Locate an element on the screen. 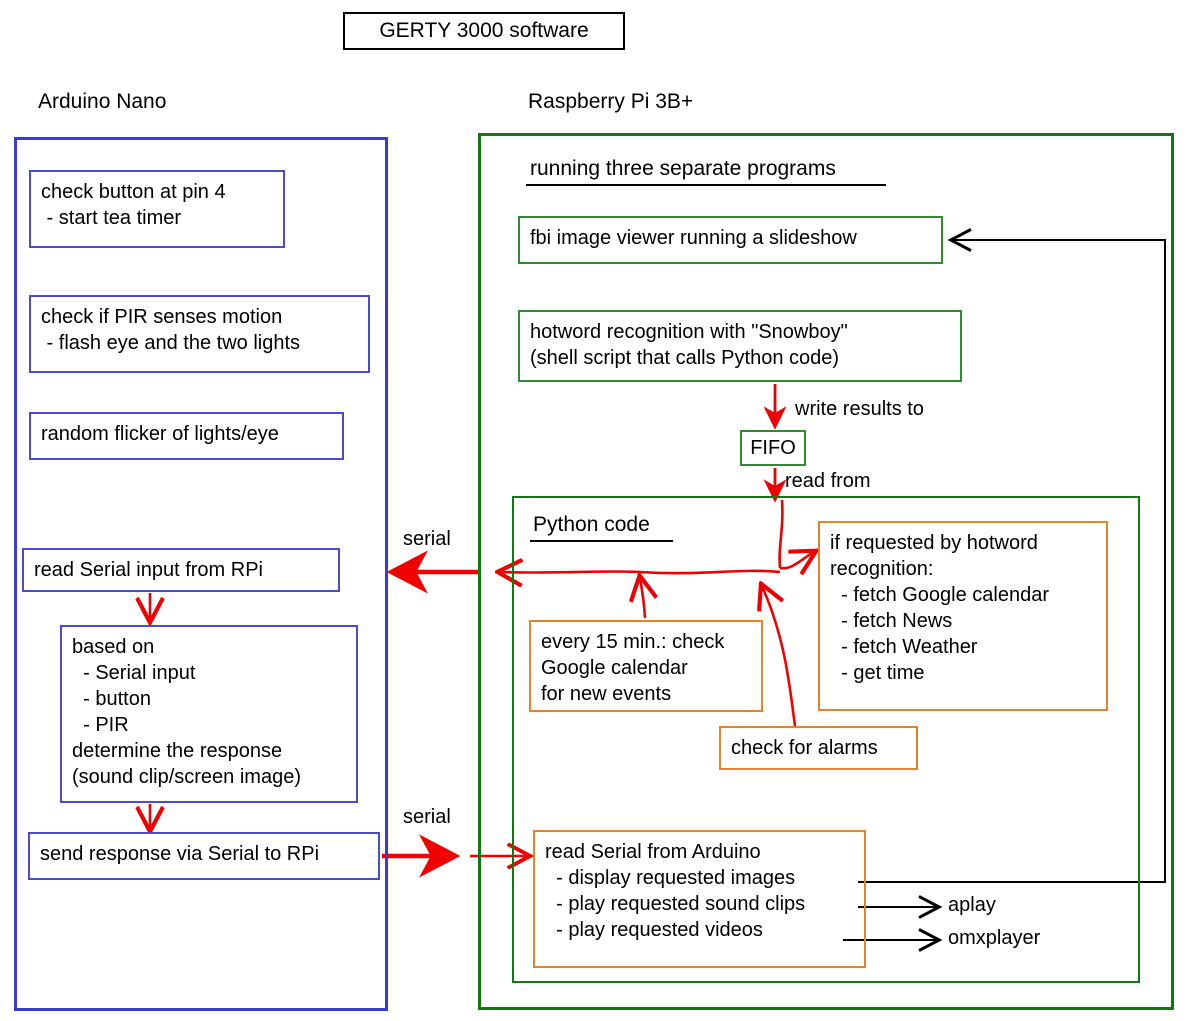 The width and height of the screenshot is (1200, 1021). node-random-flicker: random flicker of lights/eye is located at coordinates (186, 436).